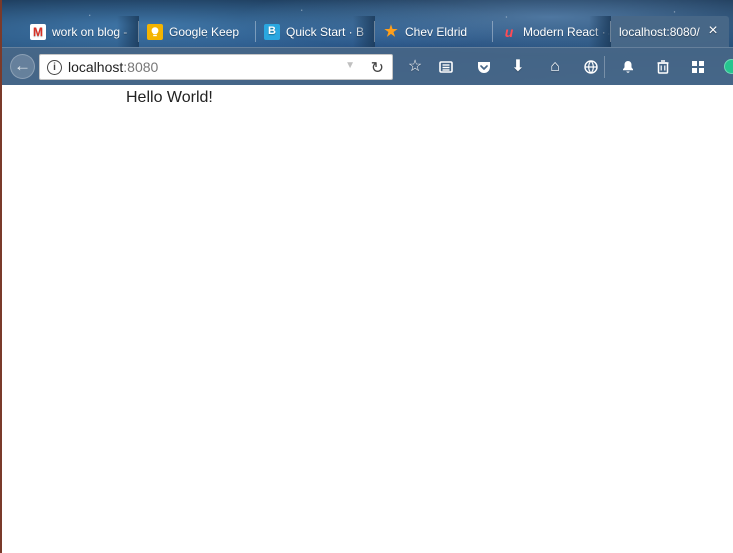 The image size is (733, 553). I want to click on trash-icon, so click(663, 67).